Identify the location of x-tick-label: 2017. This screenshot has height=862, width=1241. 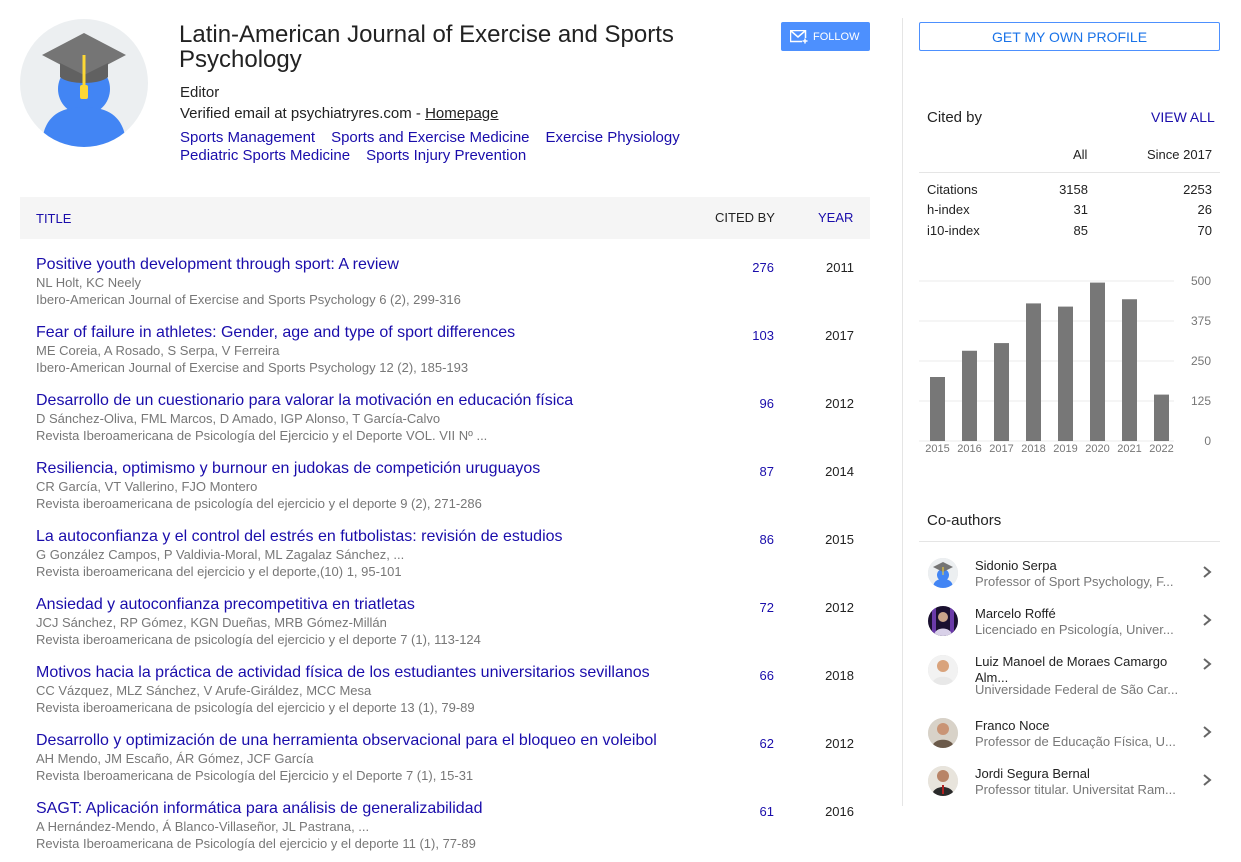
(1001, 449).